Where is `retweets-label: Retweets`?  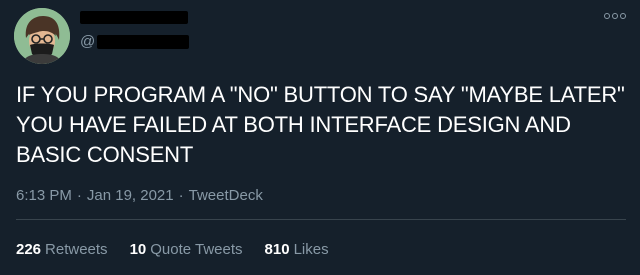
retweets-label: Retweets is located at coordinates (76, 249).